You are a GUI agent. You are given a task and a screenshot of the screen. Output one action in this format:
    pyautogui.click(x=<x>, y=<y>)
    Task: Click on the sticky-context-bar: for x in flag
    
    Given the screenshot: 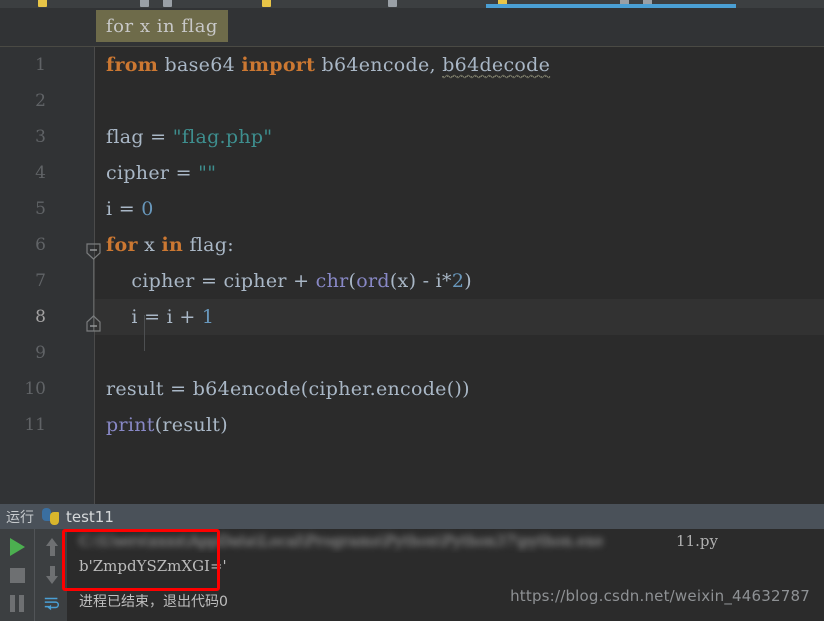 What is the action you would take?
    pyautogui.click(x=412, y=27)
    